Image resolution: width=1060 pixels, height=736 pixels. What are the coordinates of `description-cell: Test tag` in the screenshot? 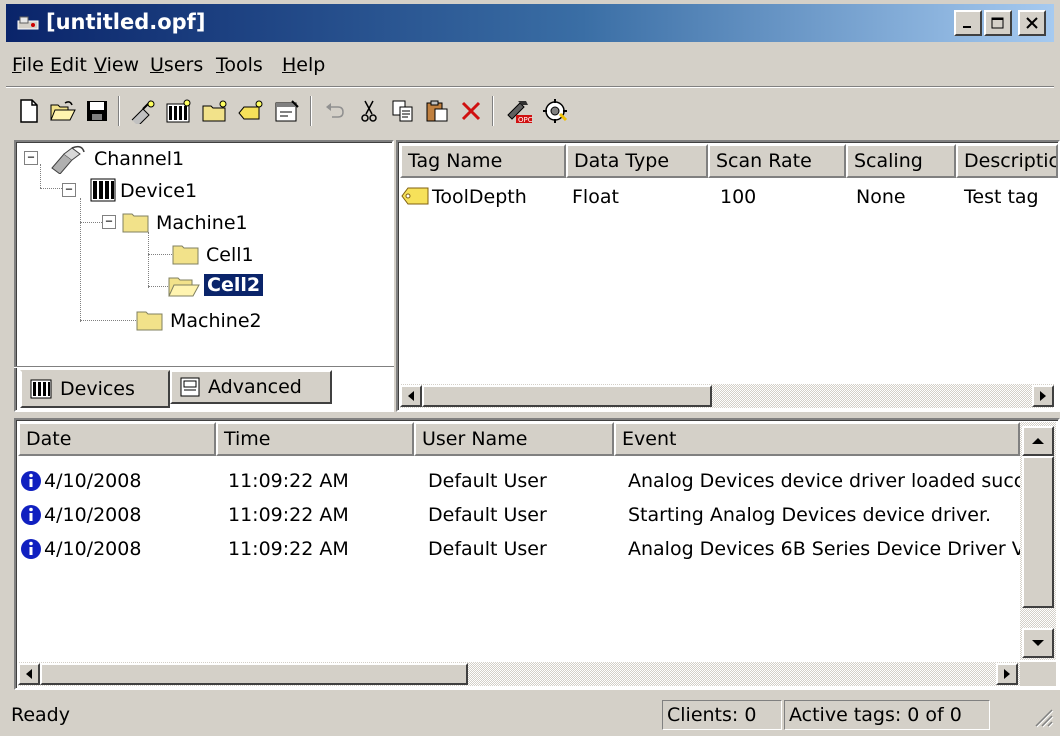 It's located at (1001, 197).